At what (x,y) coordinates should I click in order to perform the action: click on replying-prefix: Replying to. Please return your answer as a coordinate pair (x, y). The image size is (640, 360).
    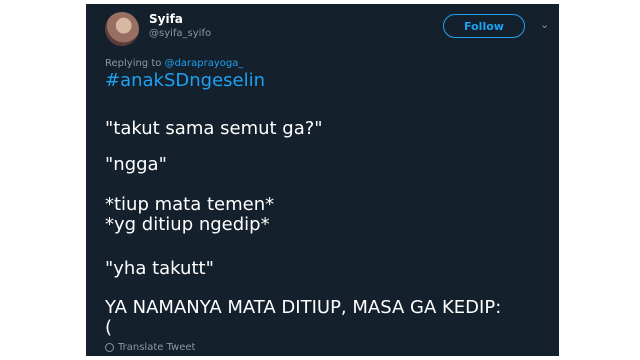
    Looking at the image, I should click on (133, 63).